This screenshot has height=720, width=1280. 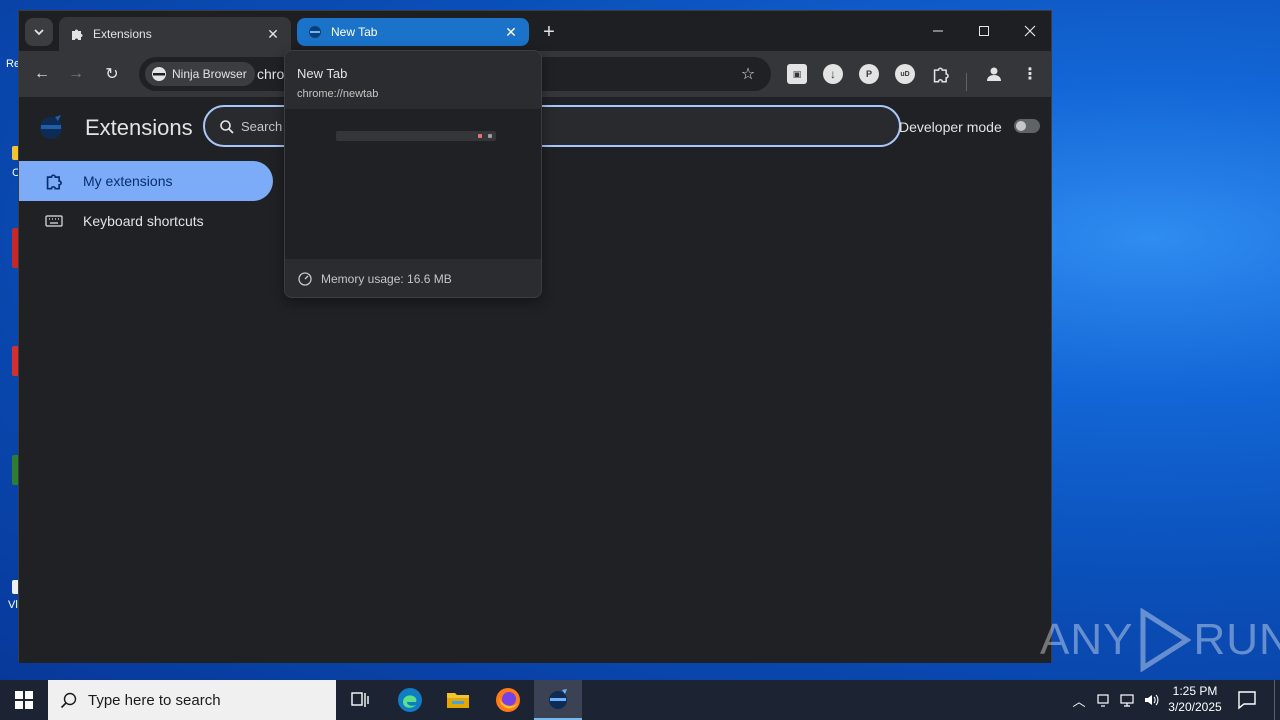 What do you see at coordinates (549, 32) in the screenshot?
I see `new-tab-button: +` at bounding box center [549, 32].